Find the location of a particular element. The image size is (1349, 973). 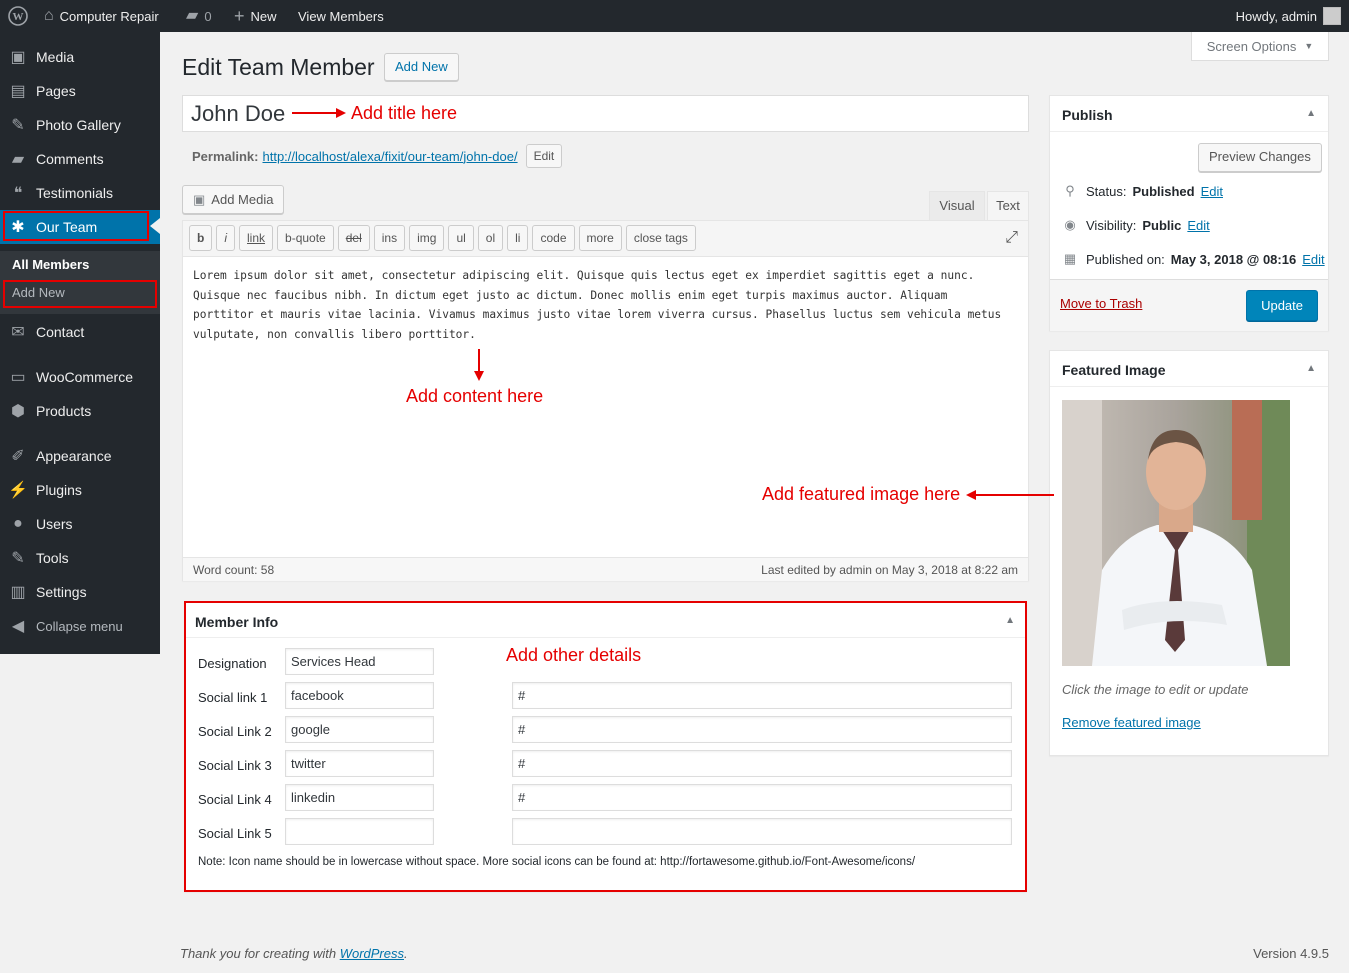

quicktag-code-button: code is located at coordinates (553, 238).